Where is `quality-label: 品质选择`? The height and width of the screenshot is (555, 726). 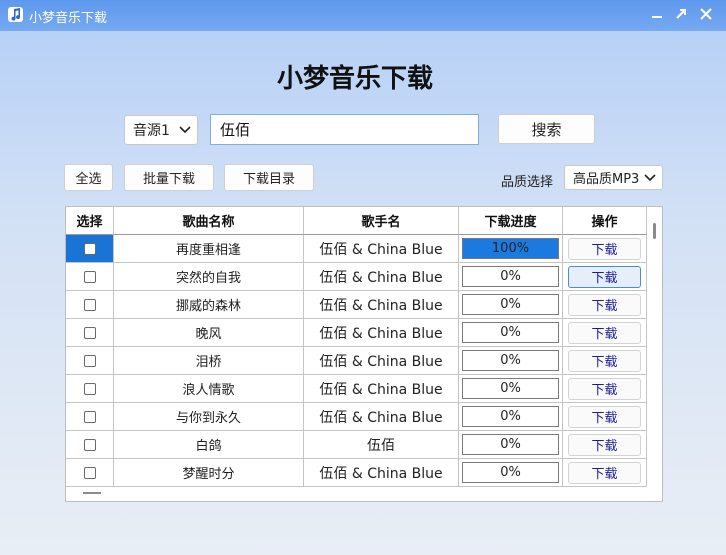 quality-label: 品质选择 is located at coordinates (527, 182).